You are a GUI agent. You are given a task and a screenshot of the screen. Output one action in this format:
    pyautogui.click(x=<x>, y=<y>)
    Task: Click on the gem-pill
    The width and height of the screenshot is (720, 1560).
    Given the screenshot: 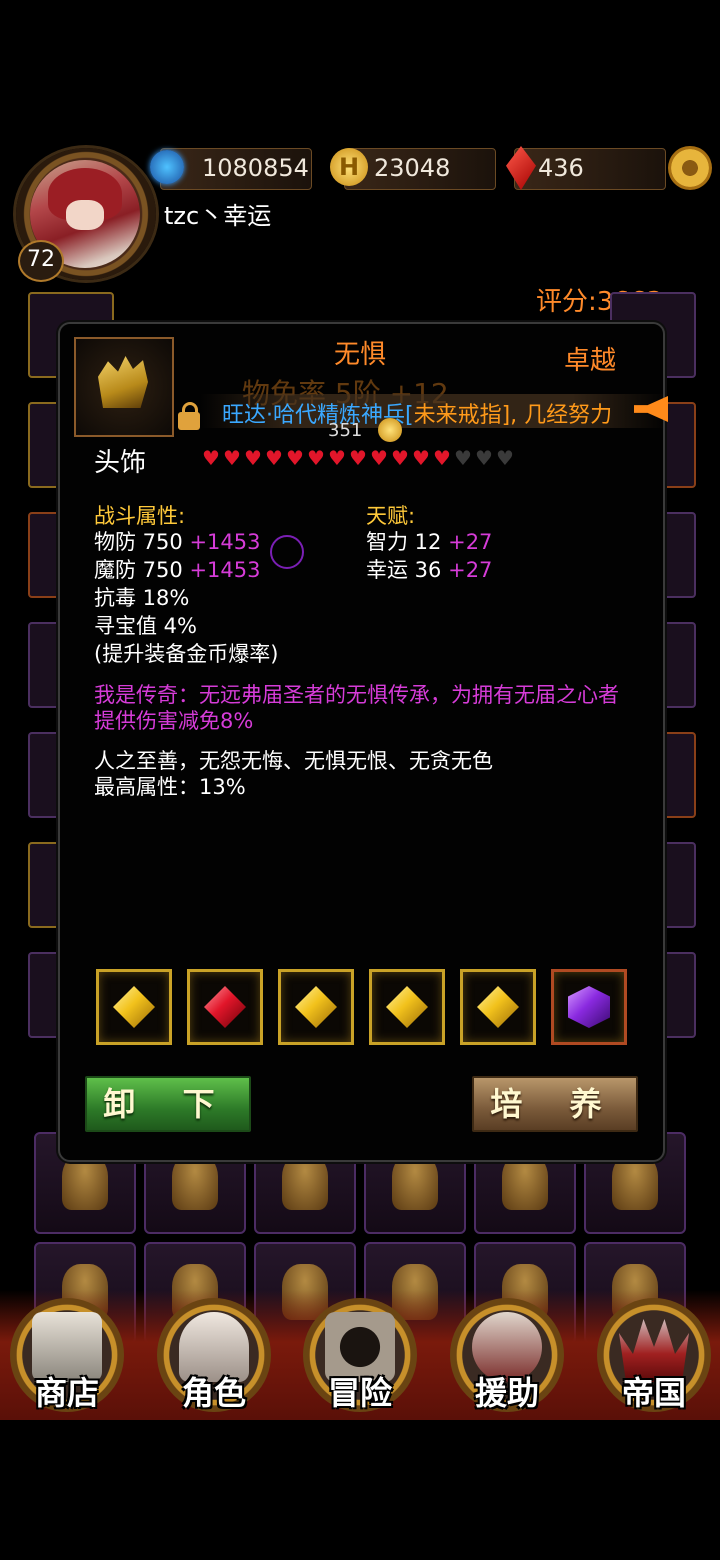 What is the action you would take?
    pyautogui.click(x=590, y=169)
    